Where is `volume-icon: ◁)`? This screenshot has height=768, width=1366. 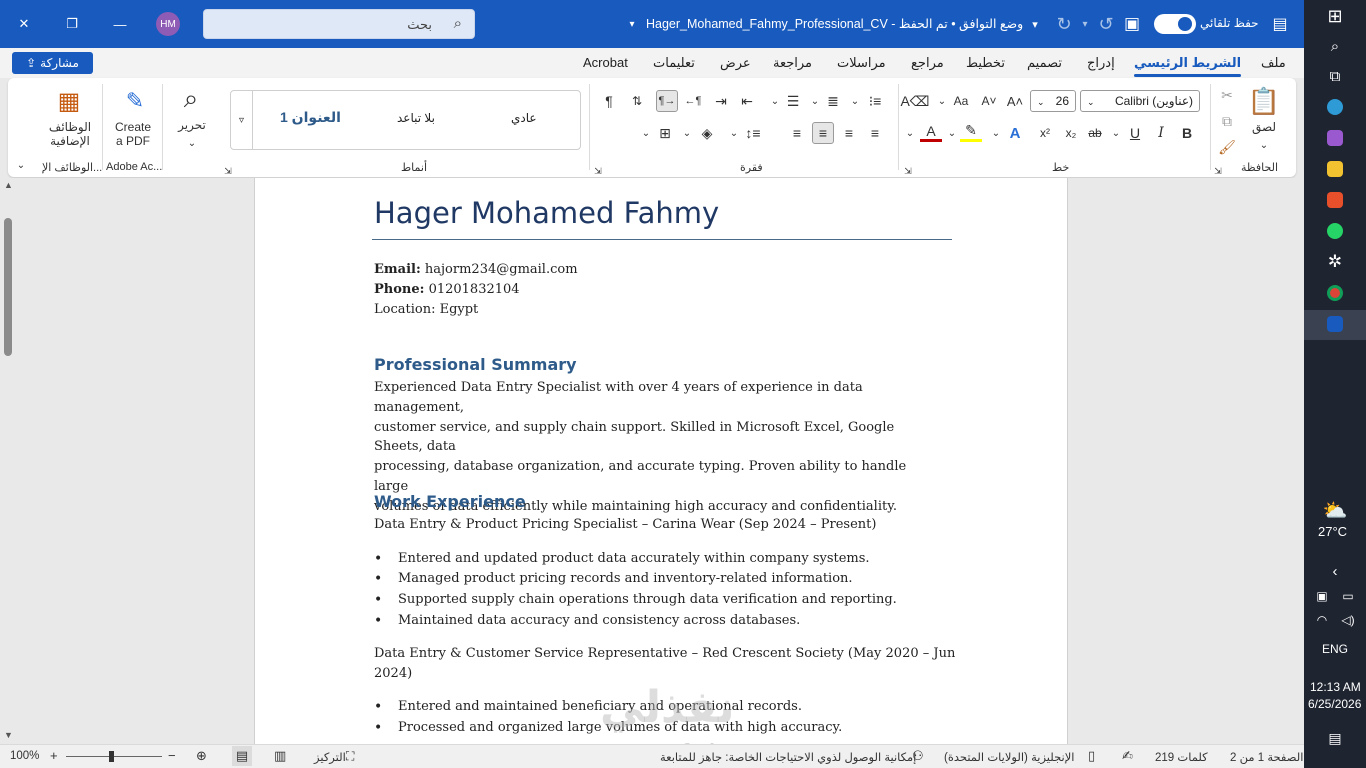
volume-icon: ◁) is located at coordinates (1348, 620).